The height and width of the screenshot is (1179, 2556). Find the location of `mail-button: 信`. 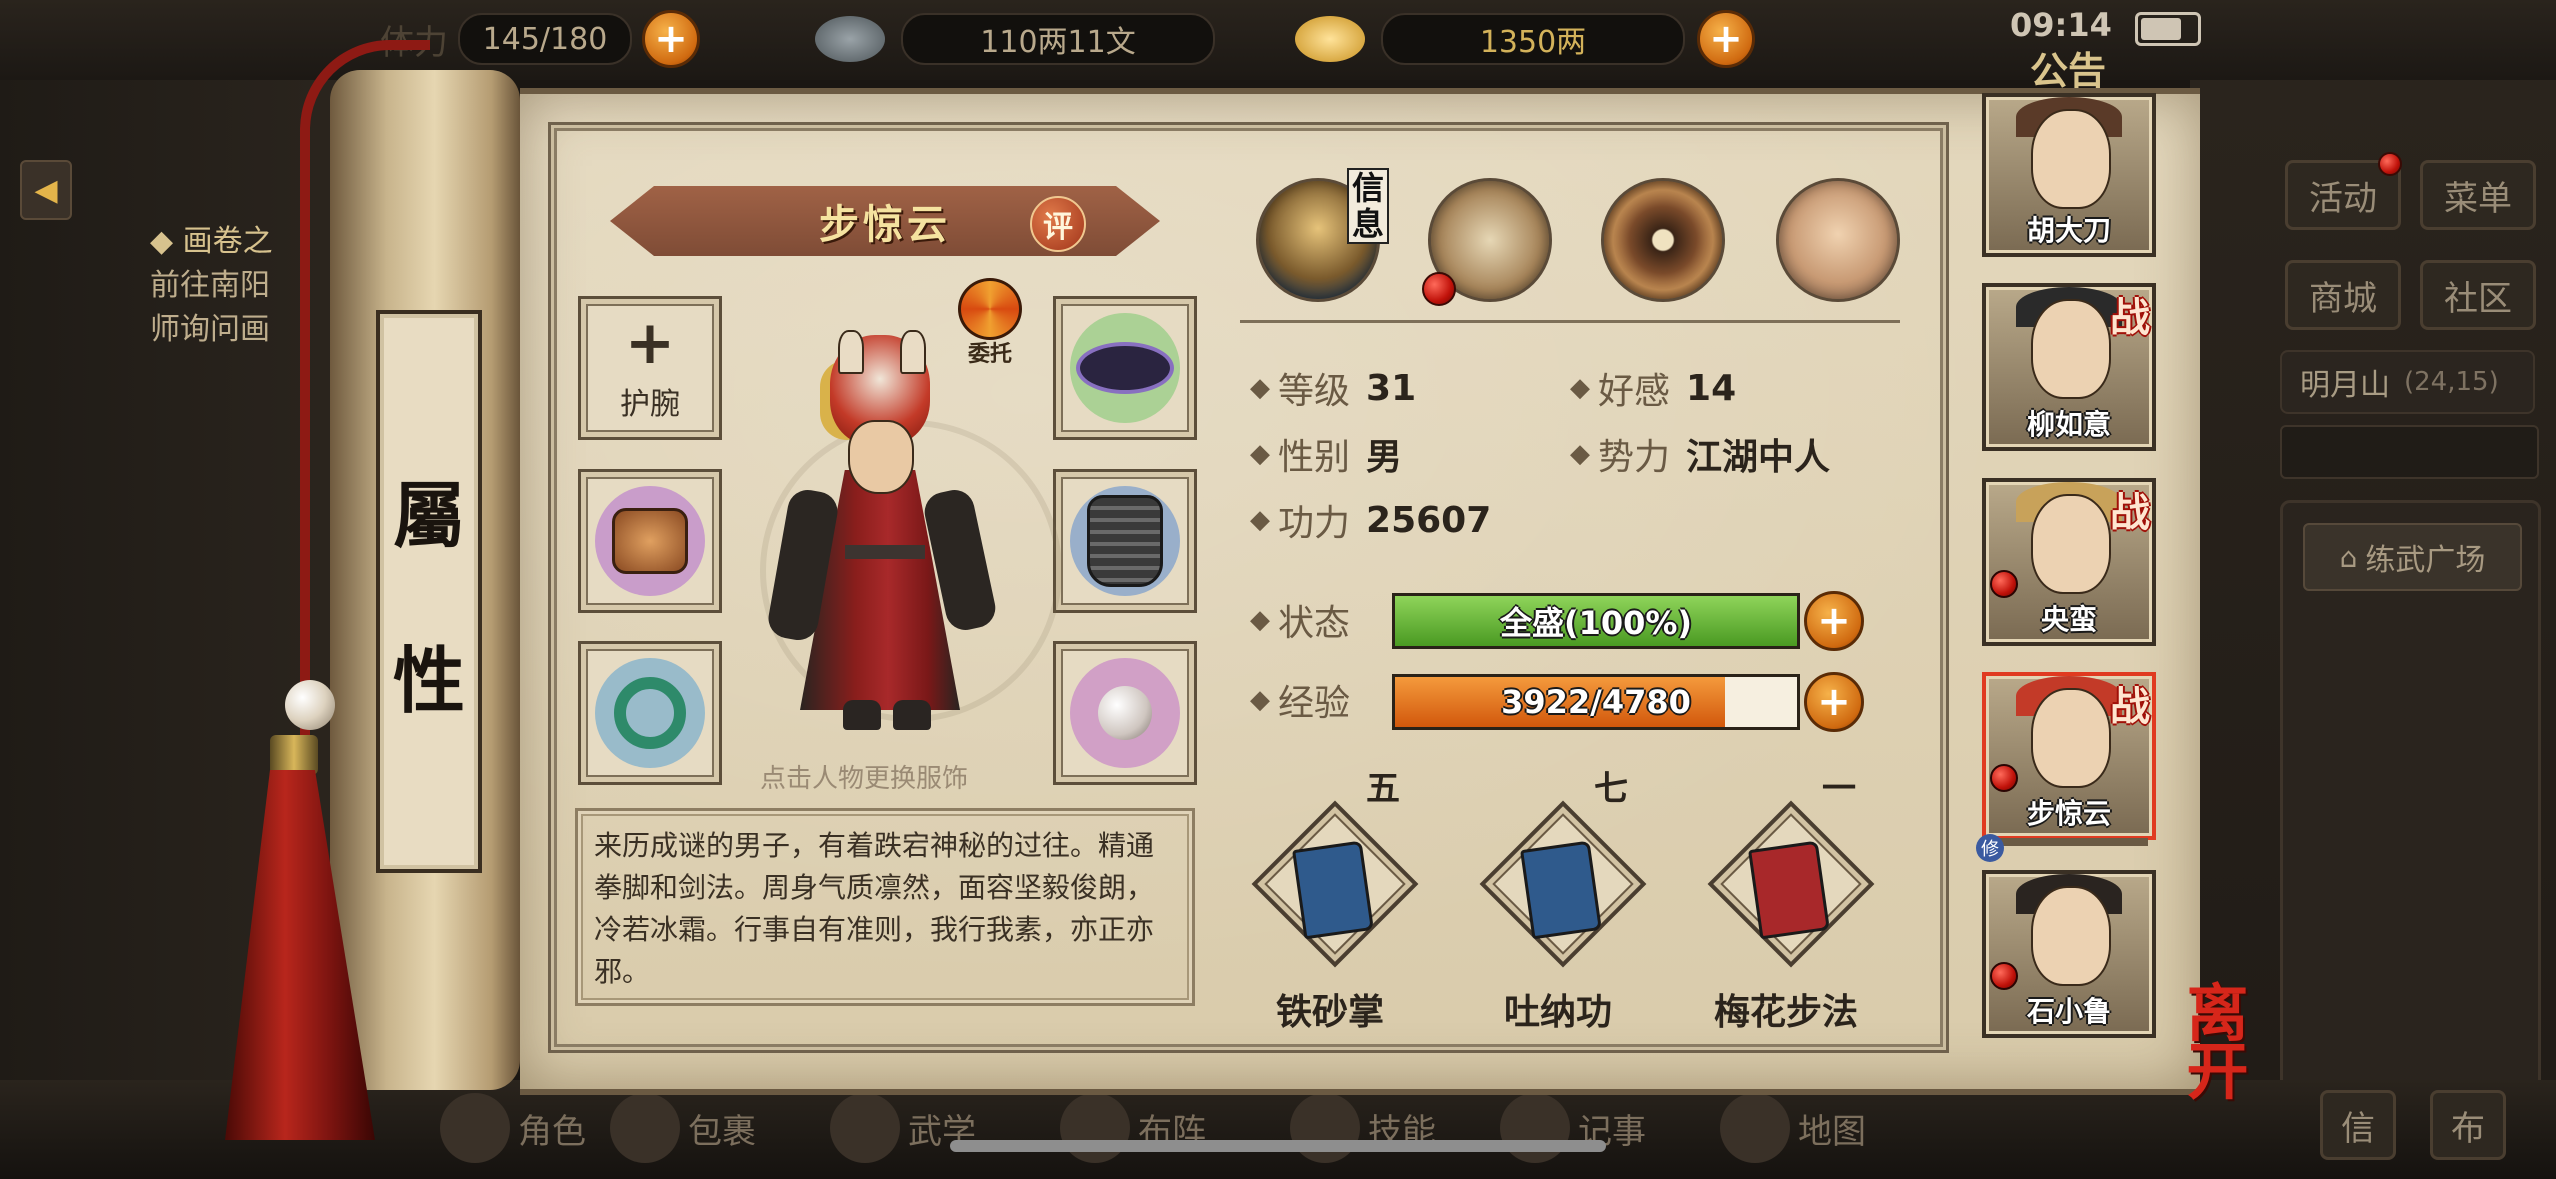

mail-button: 信 is located at coordinates (2358, 1125).